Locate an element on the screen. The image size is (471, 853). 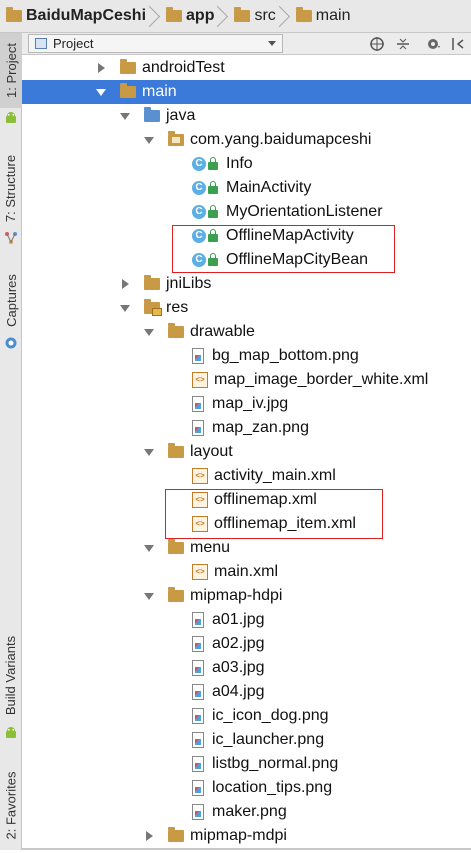
xml-file-icon: <> is located at coordinates (200, 380).